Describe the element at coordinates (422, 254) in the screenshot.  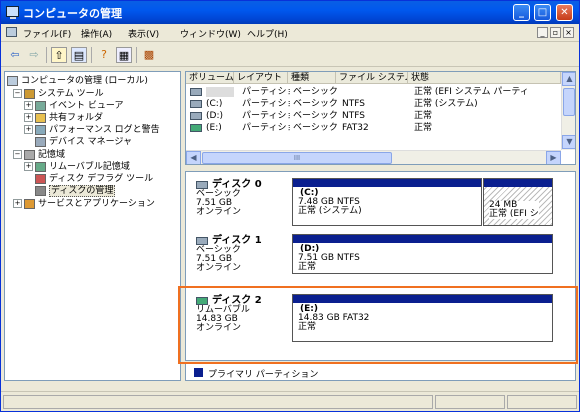
I see `partition-d: (D:) 7.51 GB NTFS 正常` at that location.